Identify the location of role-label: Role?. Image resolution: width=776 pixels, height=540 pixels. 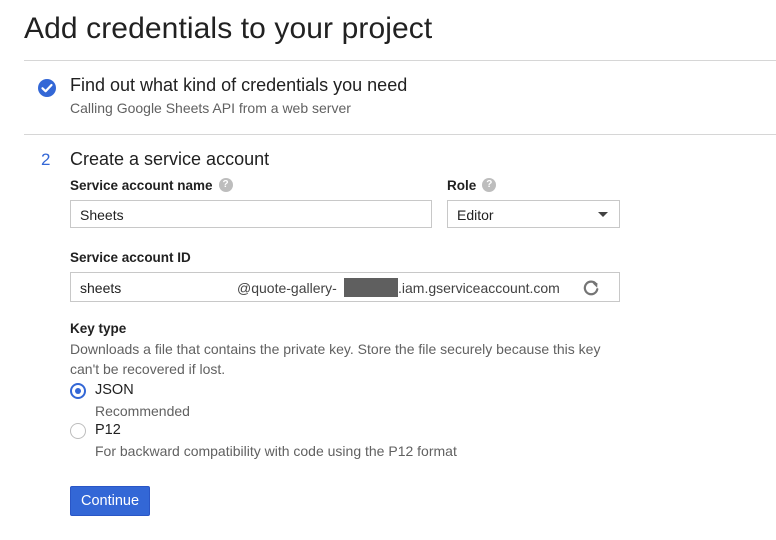
(472, 185).